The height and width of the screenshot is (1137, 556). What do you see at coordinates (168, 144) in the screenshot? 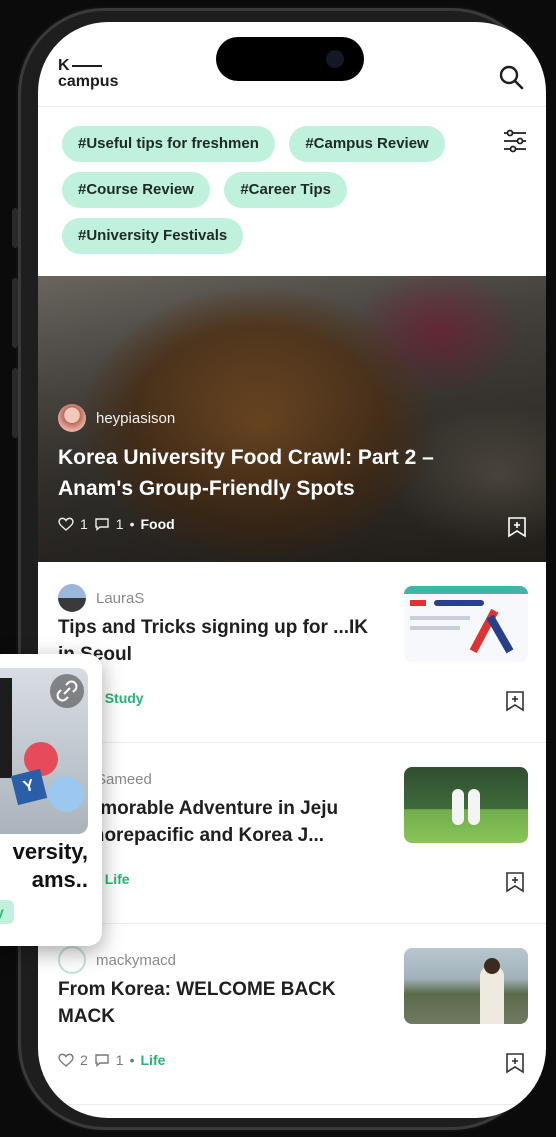
I see `tag-useful-tips: #Useful tips for freshmen` at bounding box center [168, 144].